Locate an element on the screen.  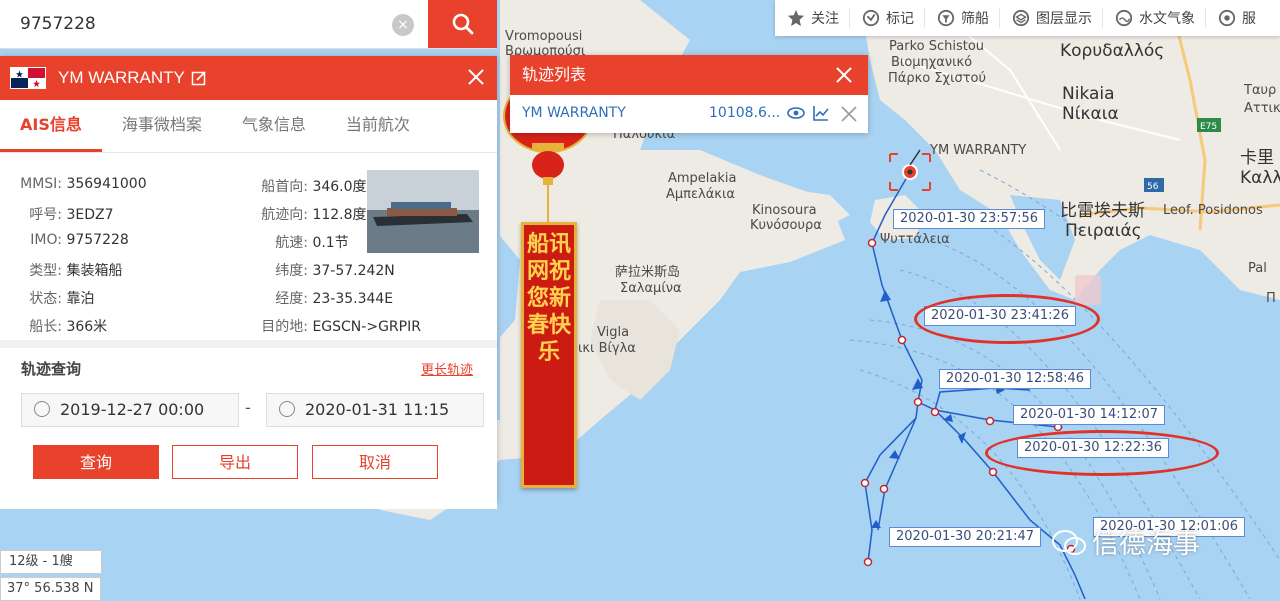
track-label: 2020-01-30 12:58:46 is located at coordinates (1015, 379).